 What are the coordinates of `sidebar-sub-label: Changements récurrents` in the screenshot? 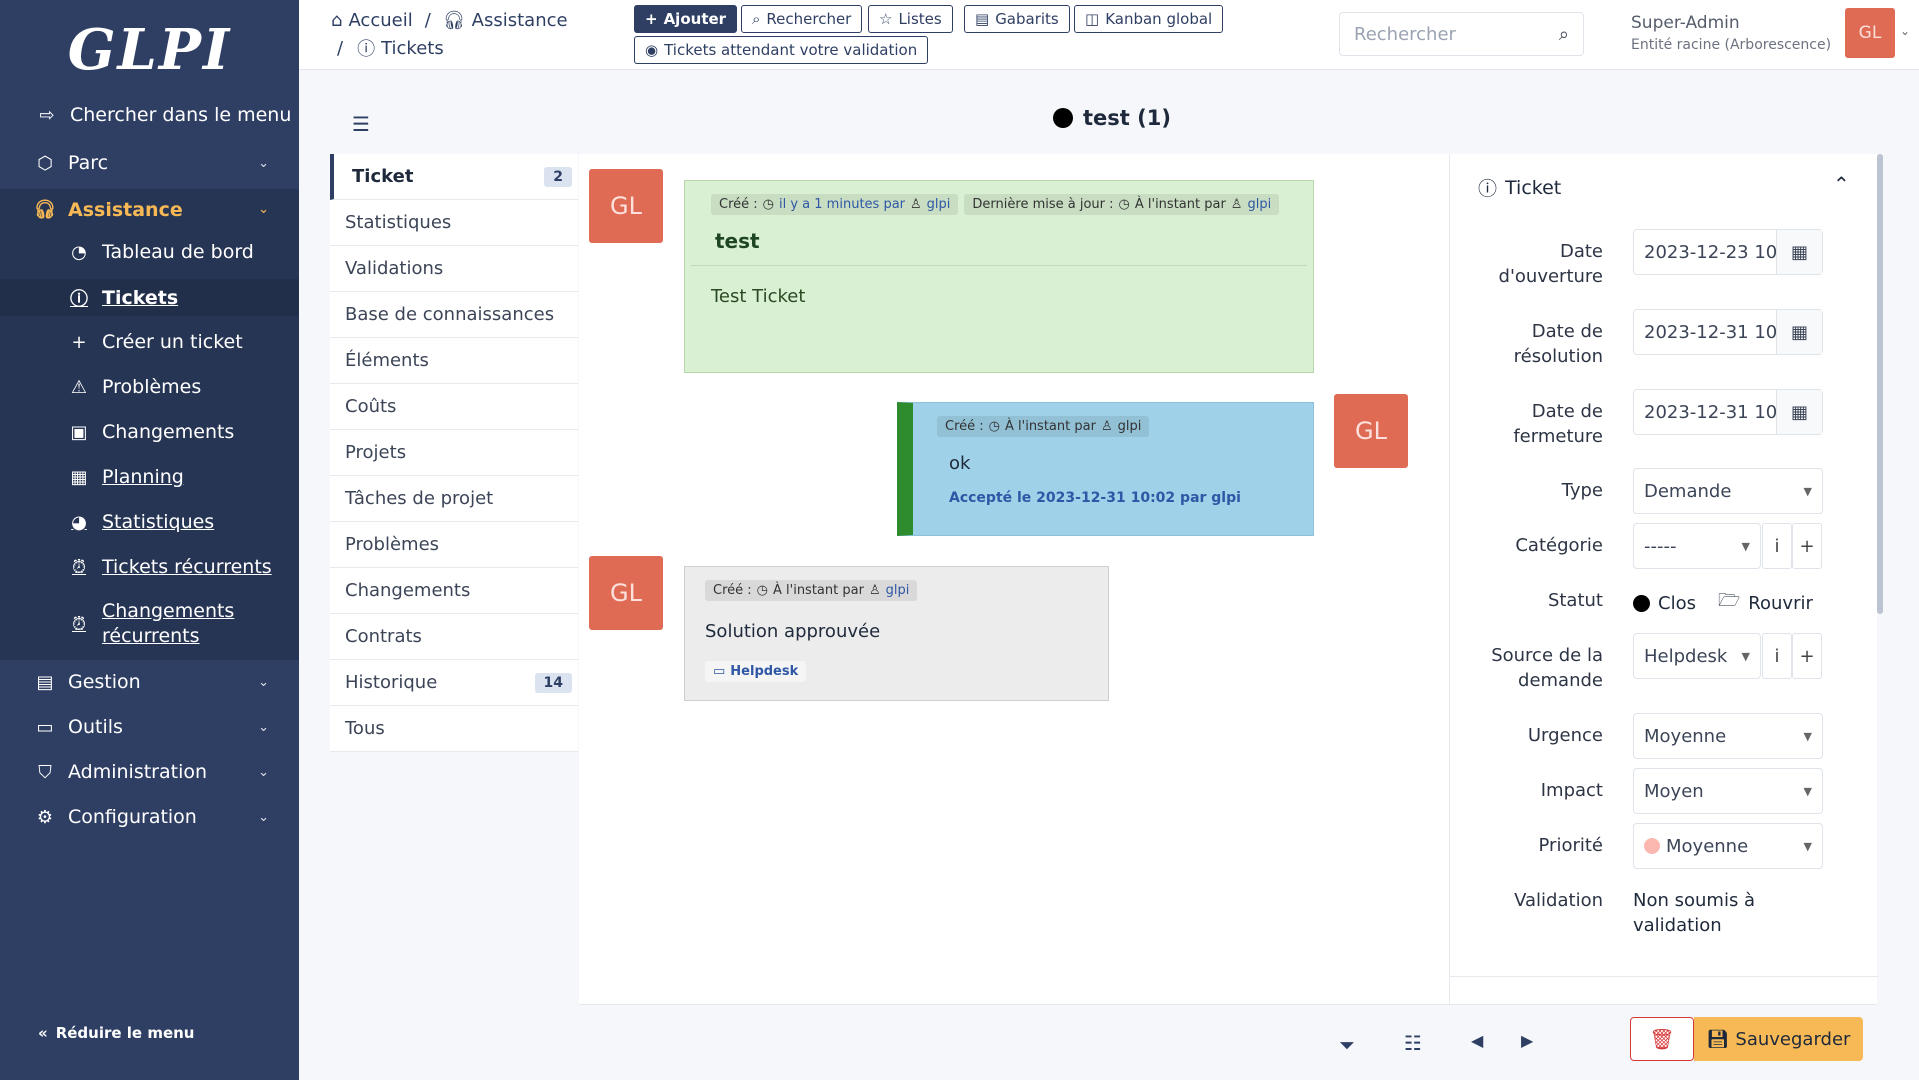 It's located at (168, 623).